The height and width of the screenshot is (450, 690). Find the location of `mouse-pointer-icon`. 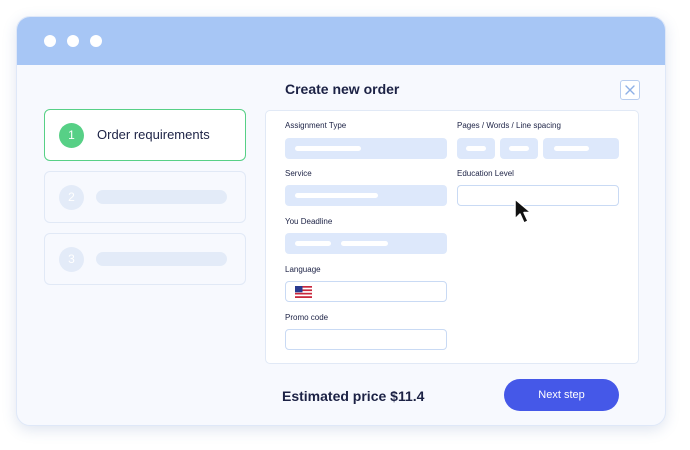

mouse-pointer-icon is located at coordinates (523, 211).